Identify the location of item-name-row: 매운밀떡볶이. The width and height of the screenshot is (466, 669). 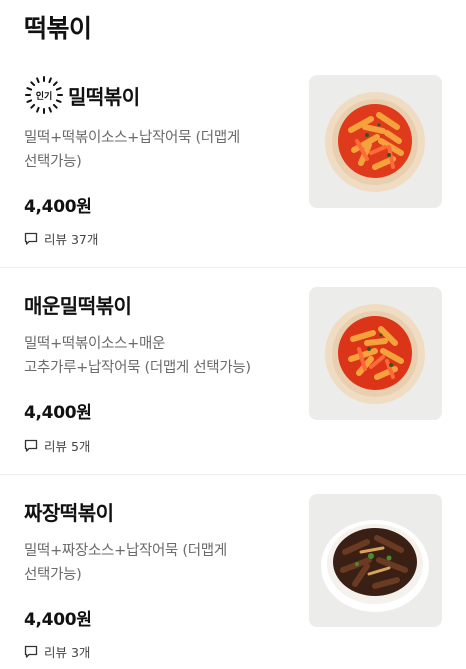
(78, 304).